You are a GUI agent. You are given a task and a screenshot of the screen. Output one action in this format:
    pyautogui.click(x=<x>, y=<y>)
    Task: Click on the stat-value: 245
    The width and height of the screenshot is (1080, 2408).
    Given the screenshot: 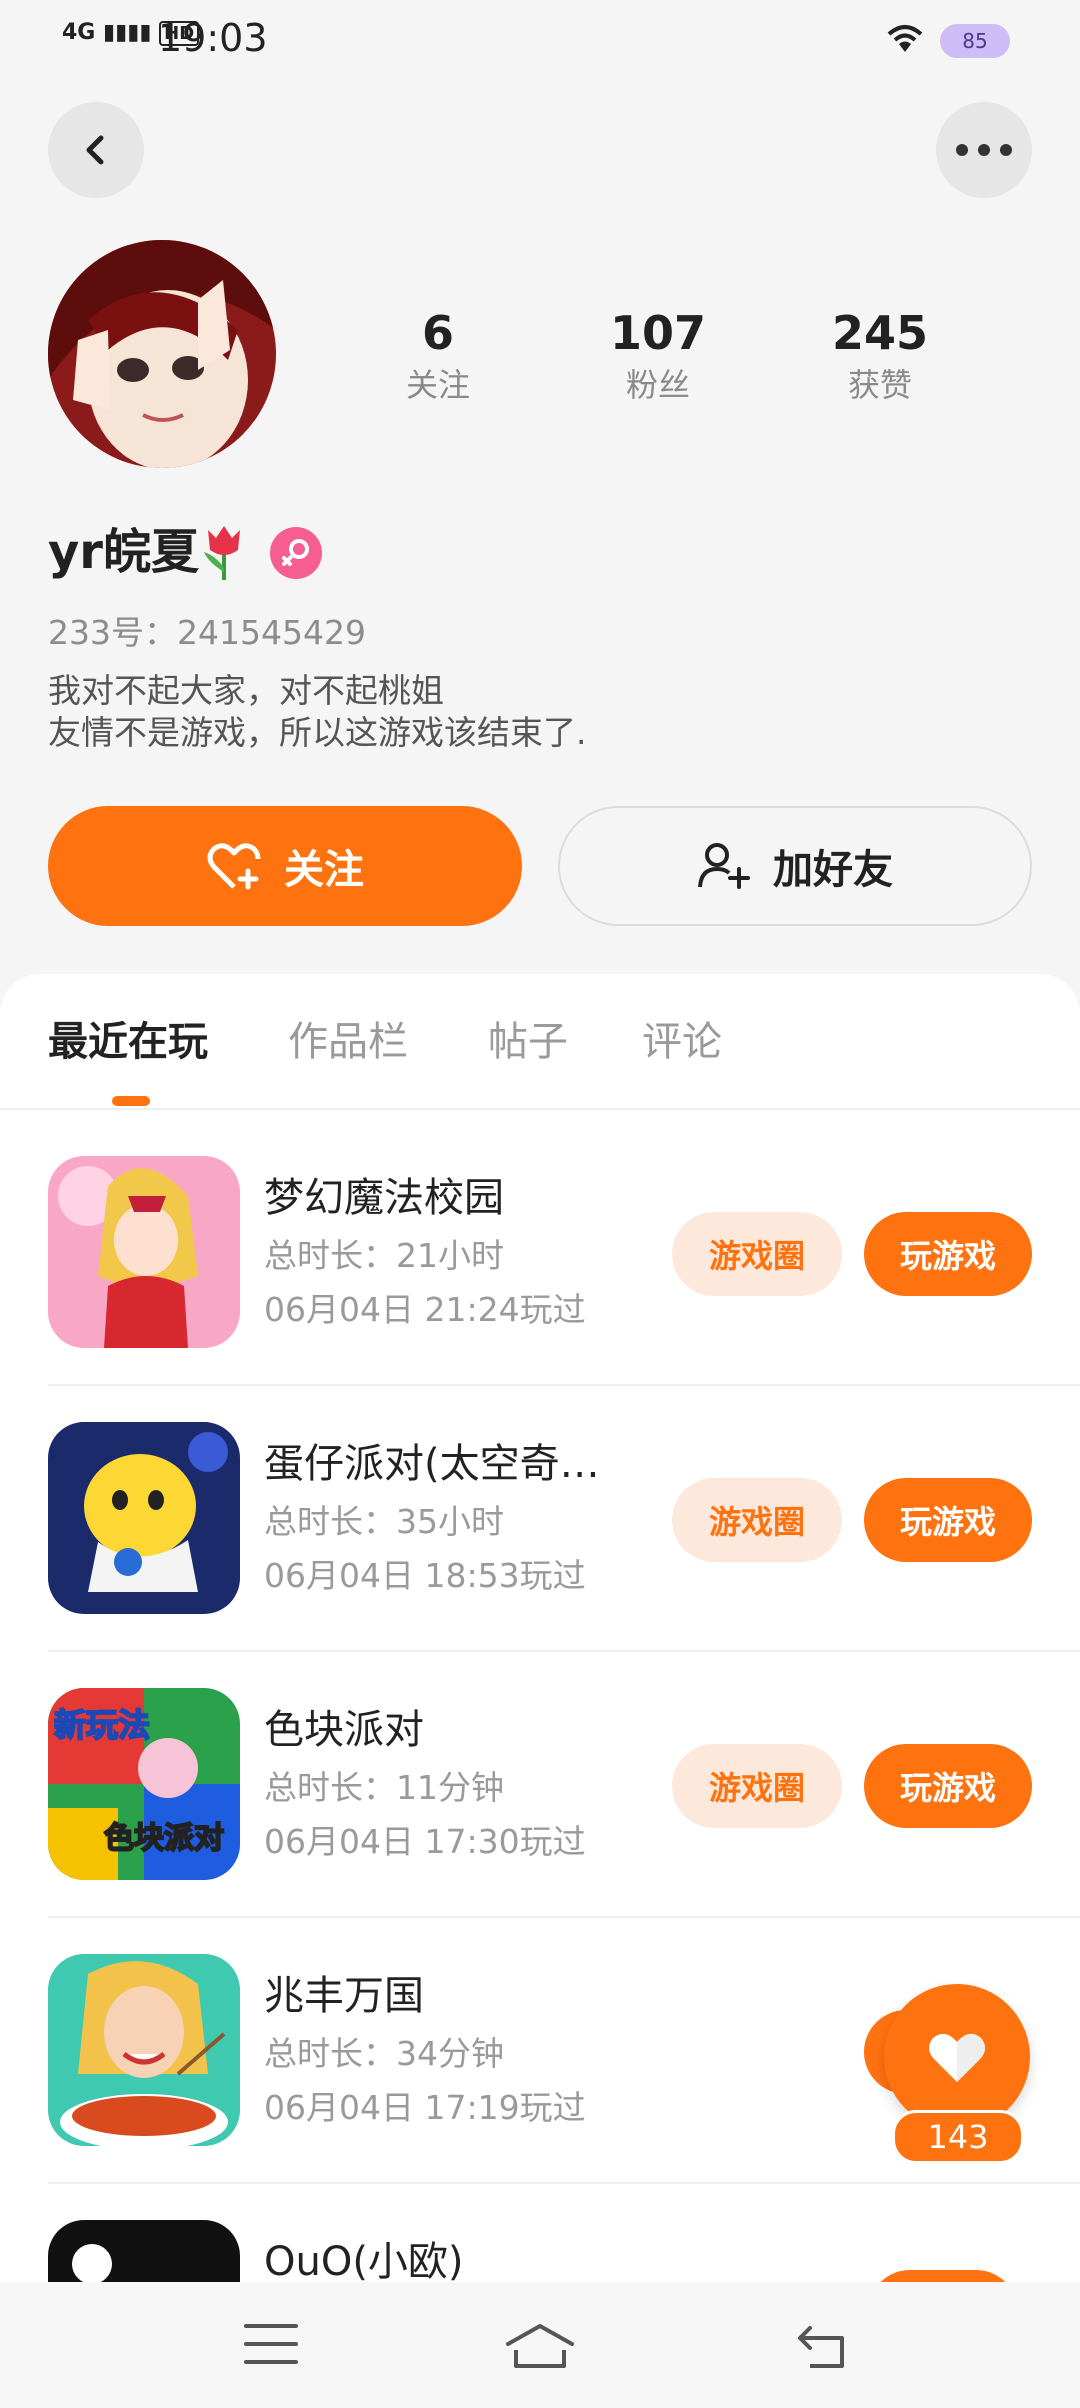 What is the action you would take?
    pyautogui.click(x=880, y=333)
    